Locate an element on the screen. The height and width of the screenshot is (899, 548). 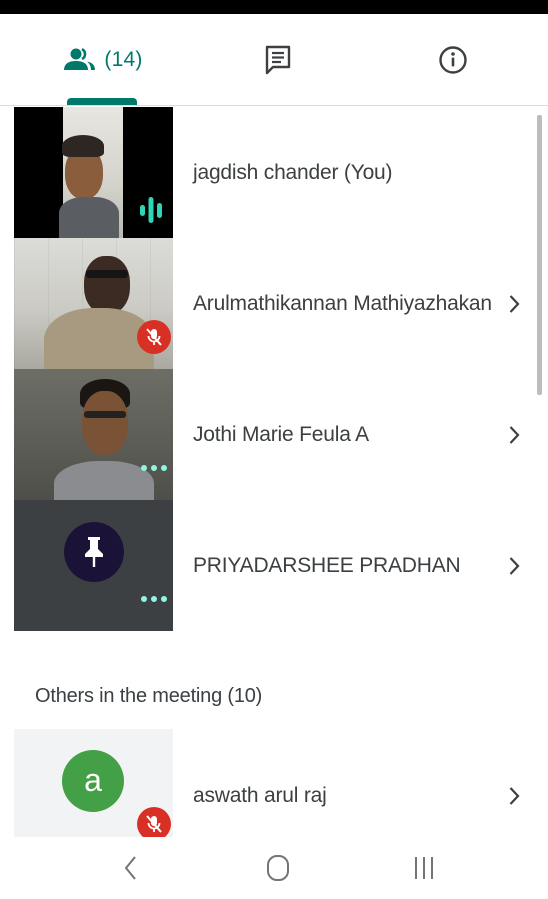
participant-avatar-tile: a is located at coordinates (93, 783).